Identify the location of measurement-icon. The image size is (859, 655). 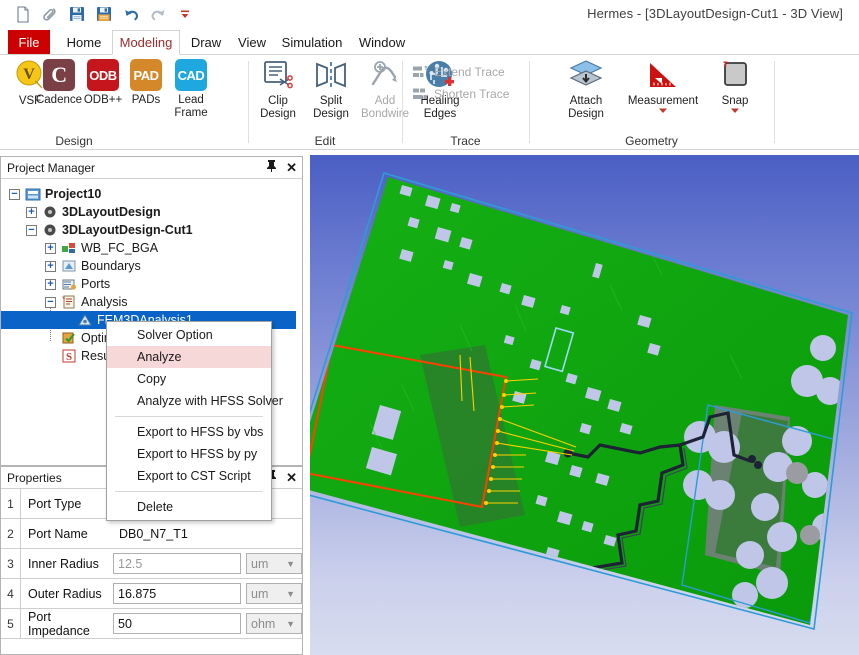
(663, 75).